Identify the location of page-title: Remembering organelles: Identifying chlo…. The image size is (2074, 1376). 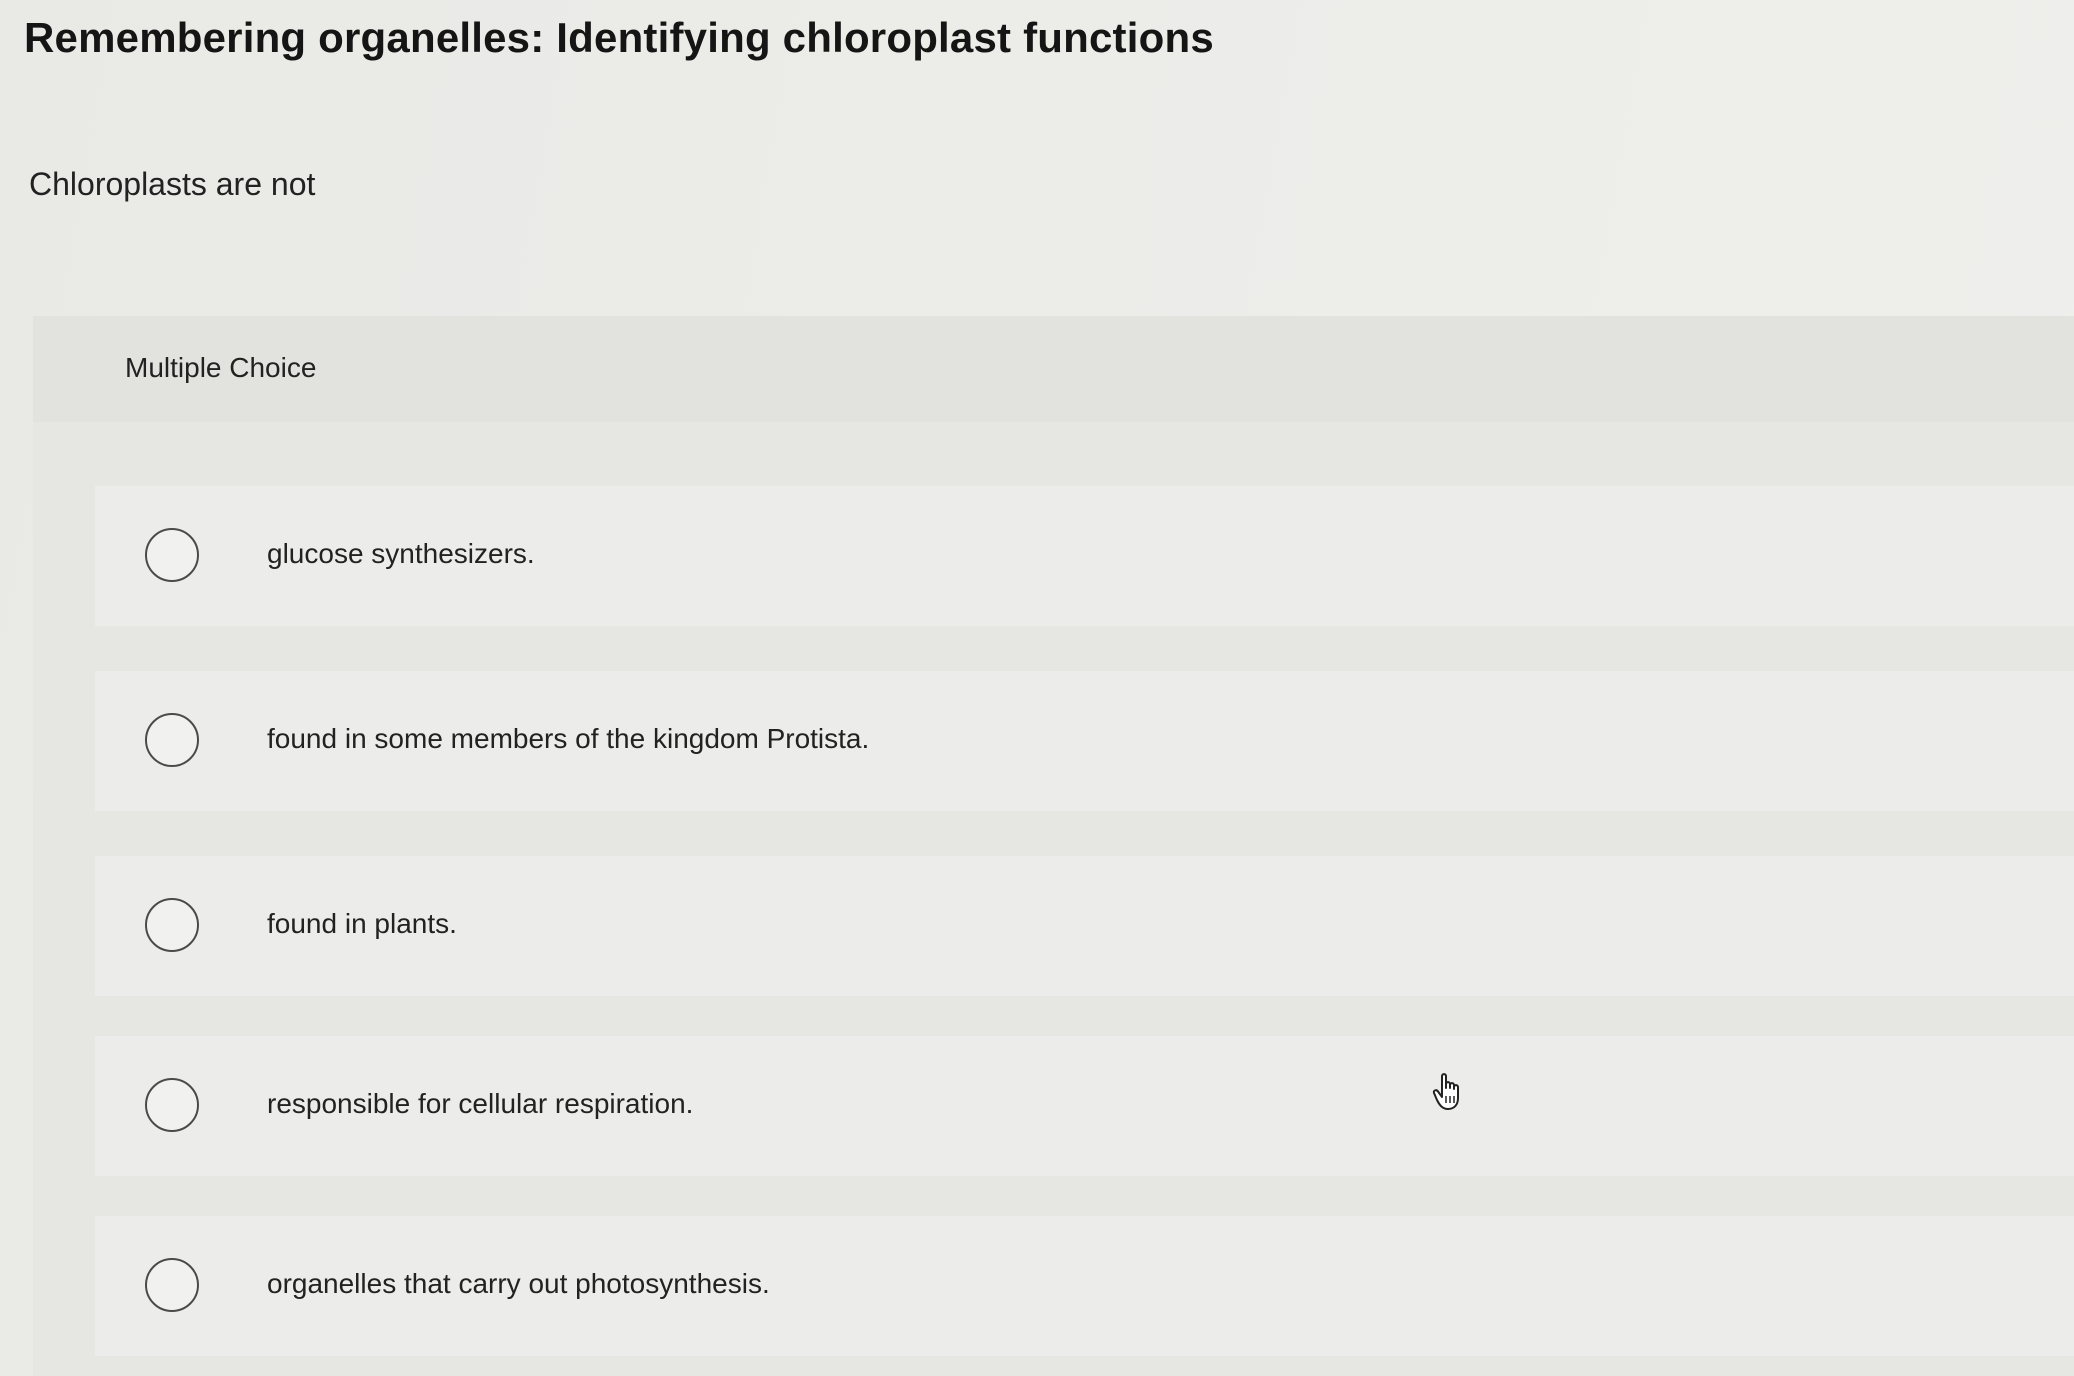
(619, 37).